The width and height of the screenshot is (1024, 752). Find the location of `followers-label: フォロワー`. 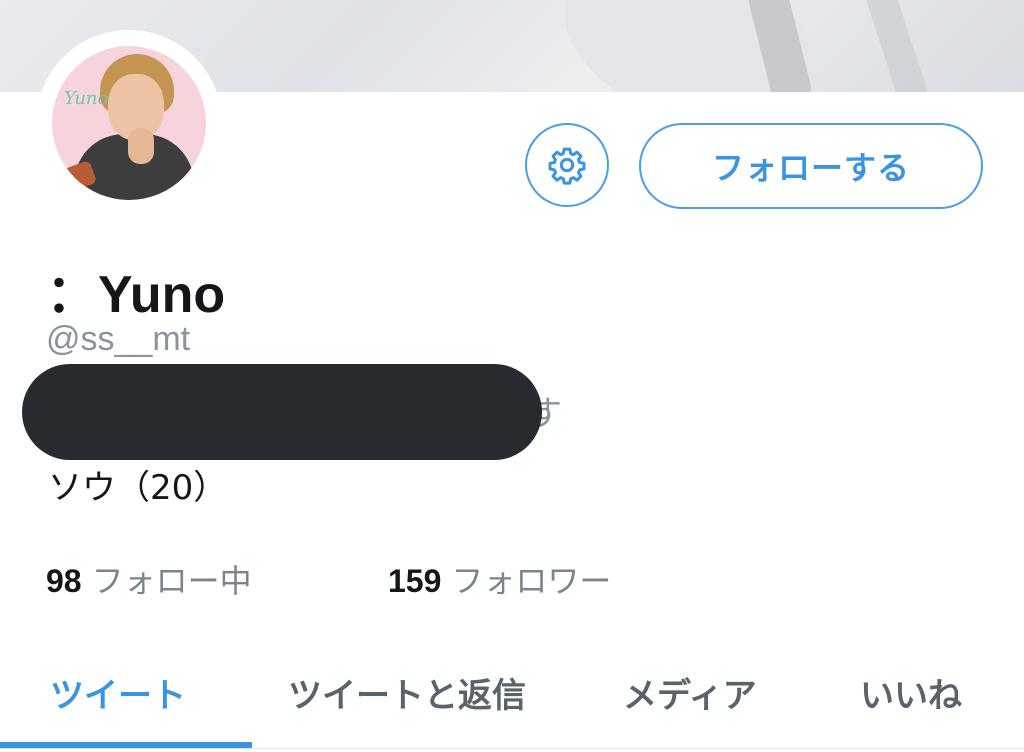

followers-label: フォロワー is located at coordinates (531, 581).